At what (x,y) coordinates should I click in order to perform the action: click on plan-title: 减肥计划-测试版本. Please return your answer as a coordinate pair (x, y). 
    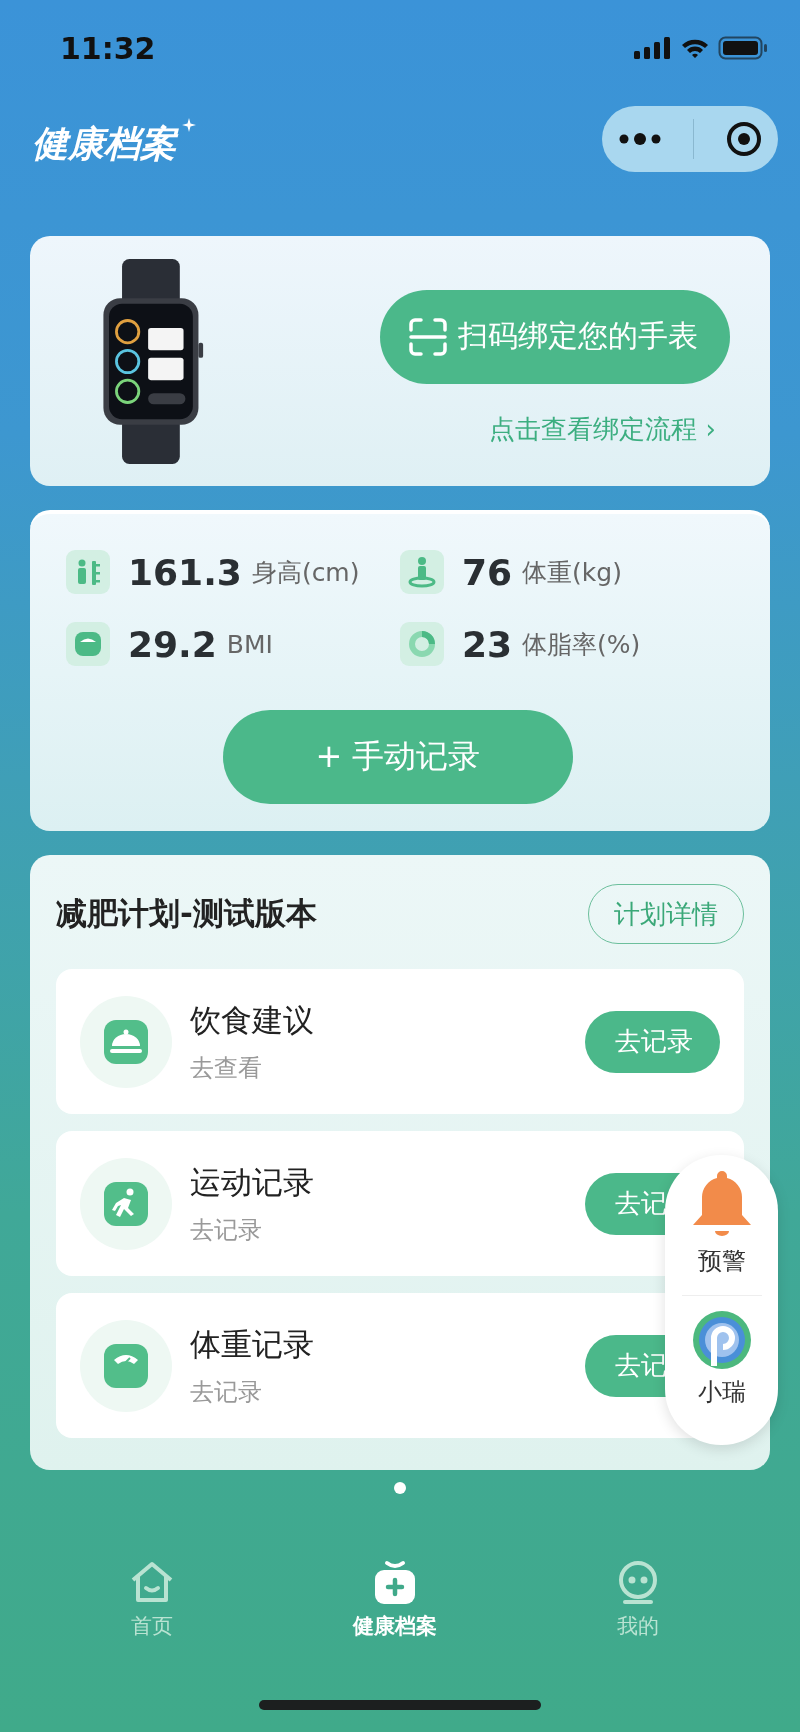
    Looking at the image, I should click on (186, 913).